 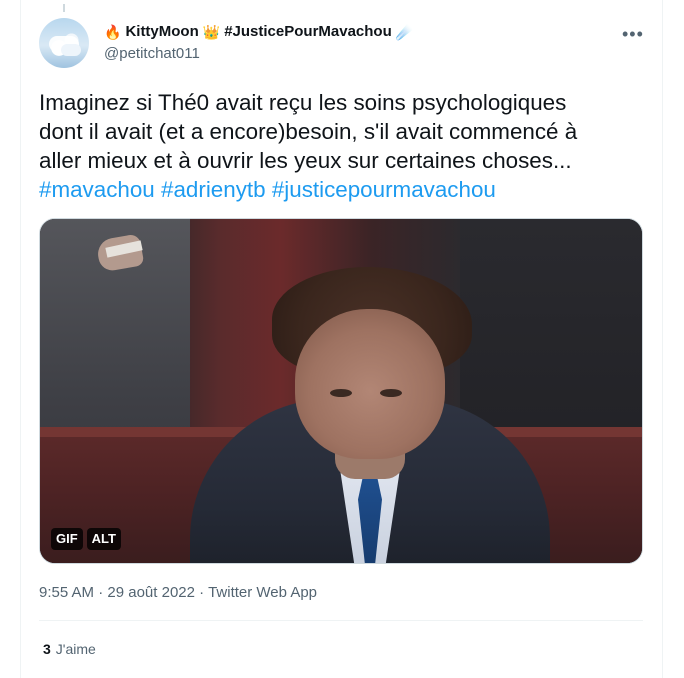 I want to click on tweet-timestamp-link: 9:55 AM · 29 août 2022, so click(x=117, y=592).